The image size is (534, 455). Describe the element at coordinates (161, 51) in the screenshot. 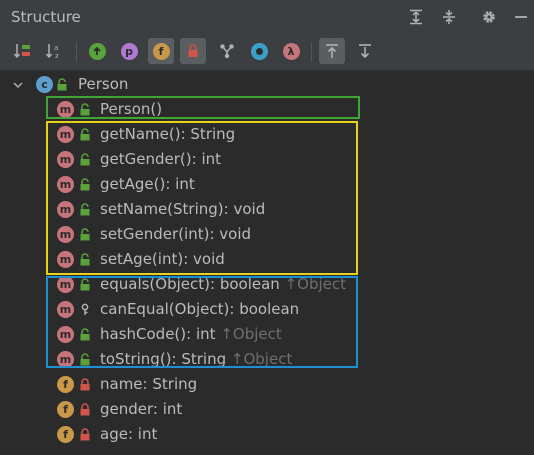

I see `show-fields-button: f` at that location.